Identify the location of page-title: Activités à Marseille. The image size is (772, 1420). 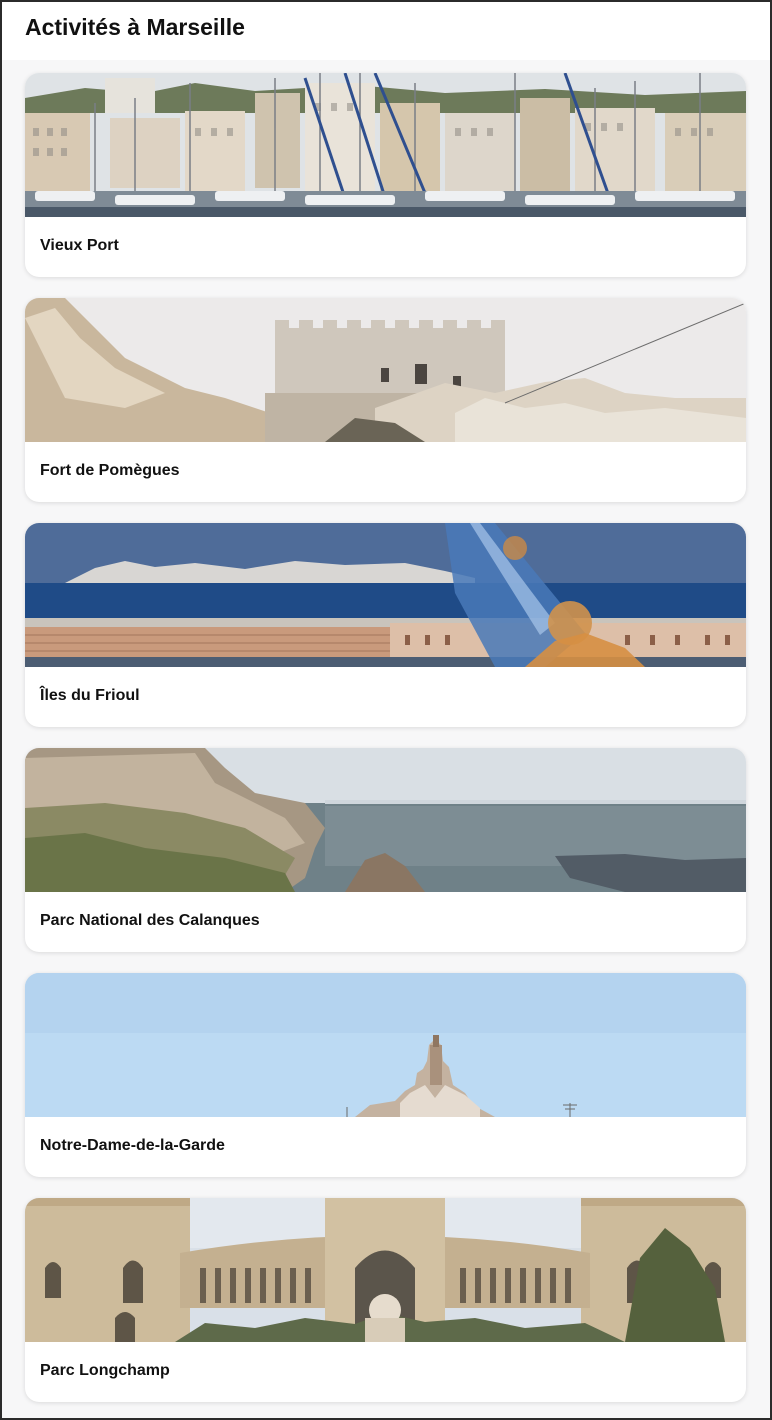
(135, 27).